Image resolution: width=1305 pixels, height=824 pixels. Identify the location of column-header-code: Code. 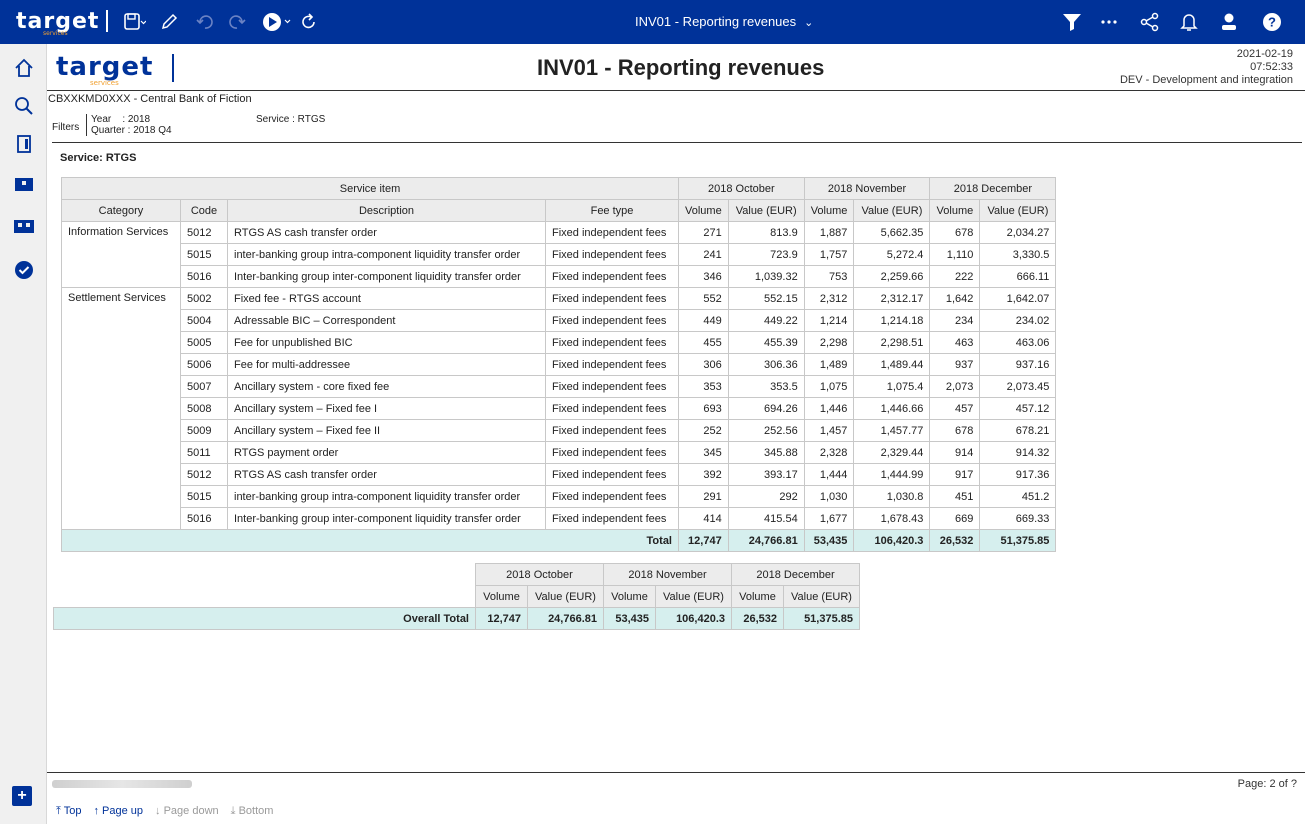
(204, 210).